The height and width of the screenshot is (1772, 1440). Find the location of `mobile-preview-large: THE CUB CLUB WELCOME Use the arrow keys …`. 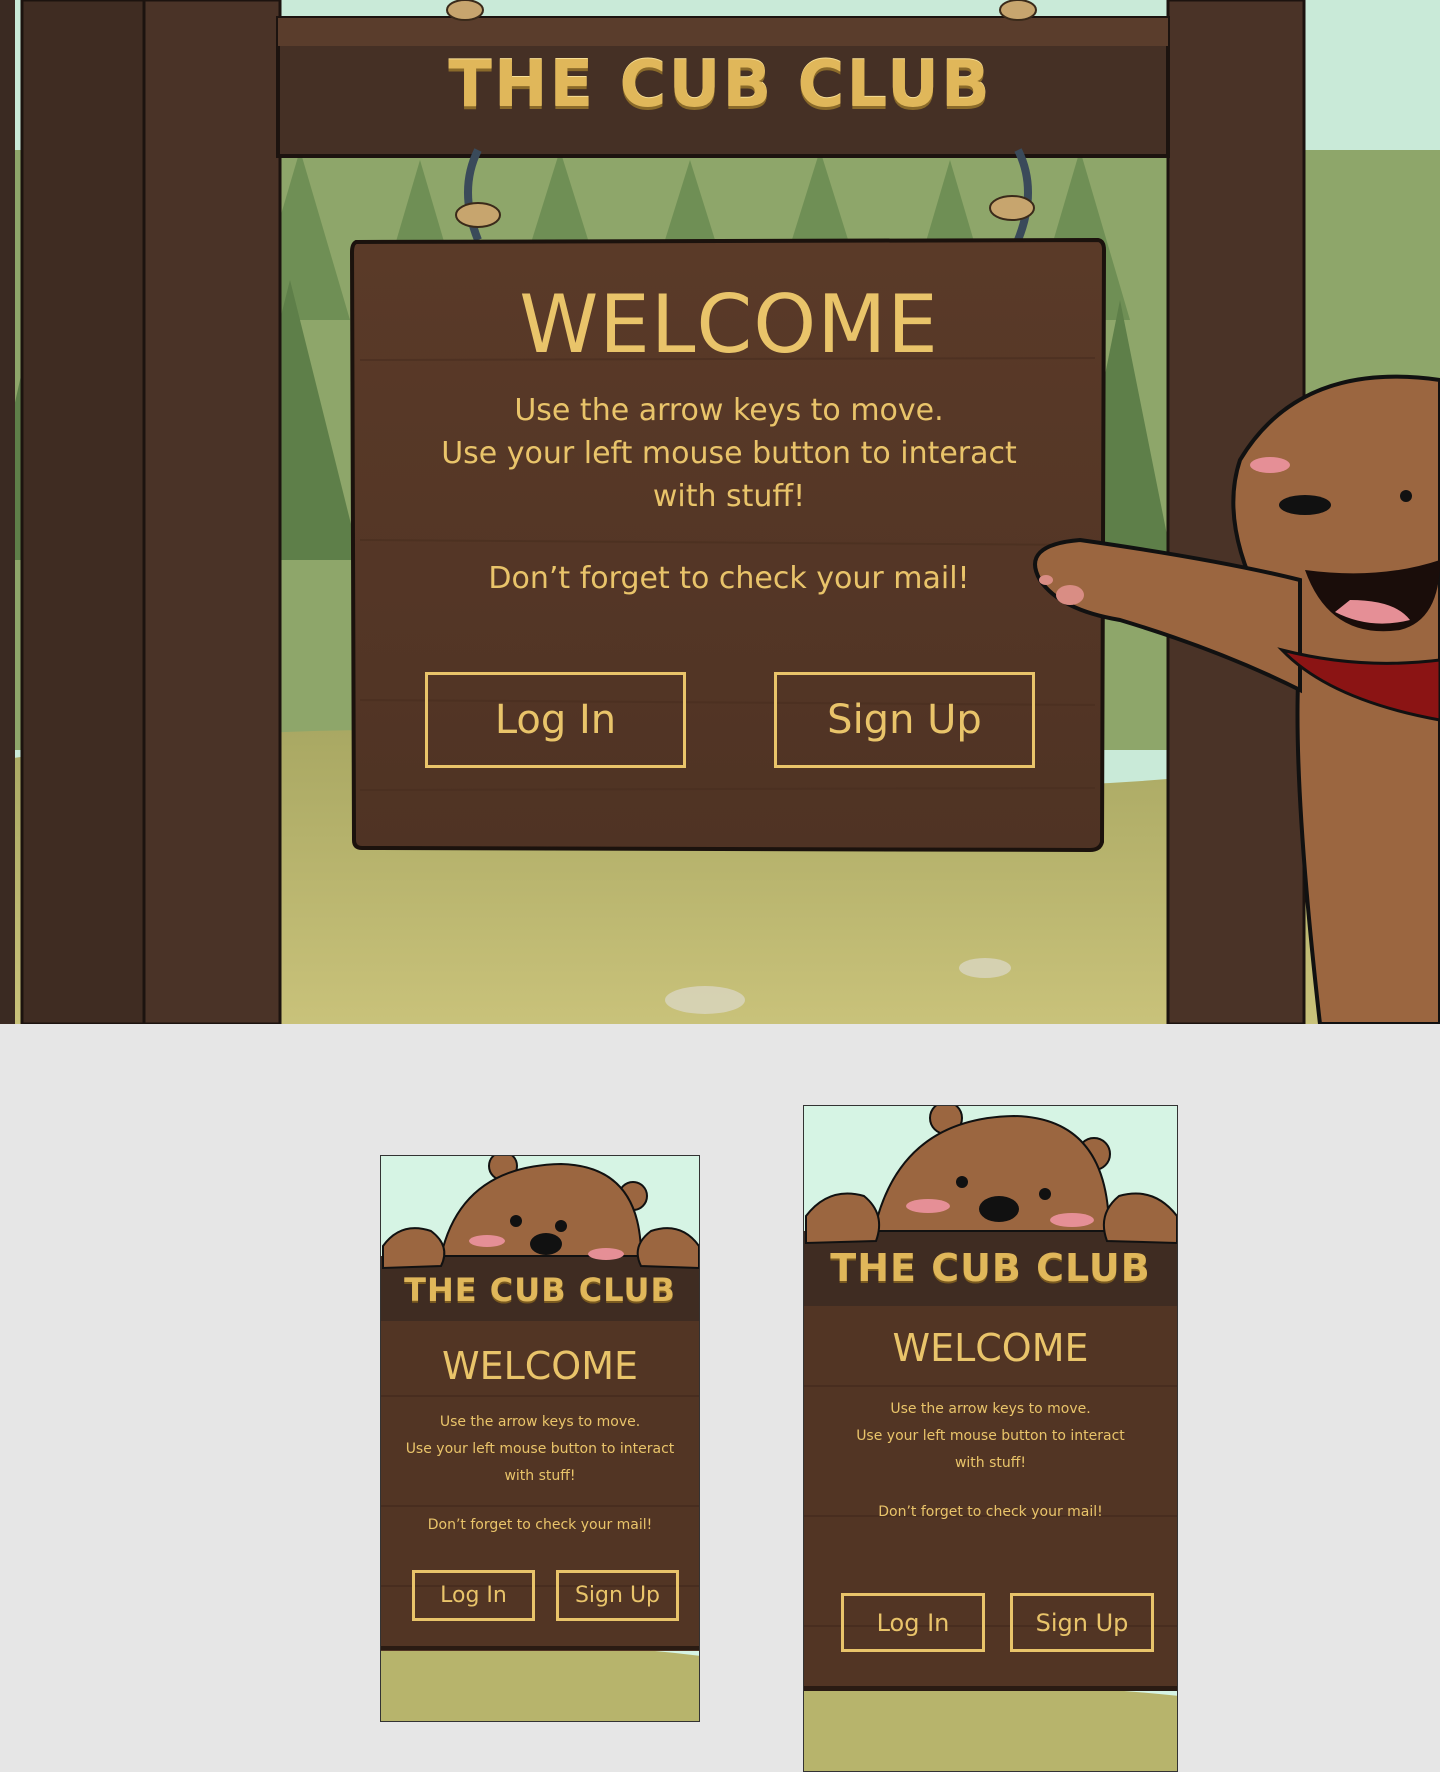

mobile-preview-large: THE CUB CLUB WELCOME Use the arrow keys … is located at coordinates (990, 1438).